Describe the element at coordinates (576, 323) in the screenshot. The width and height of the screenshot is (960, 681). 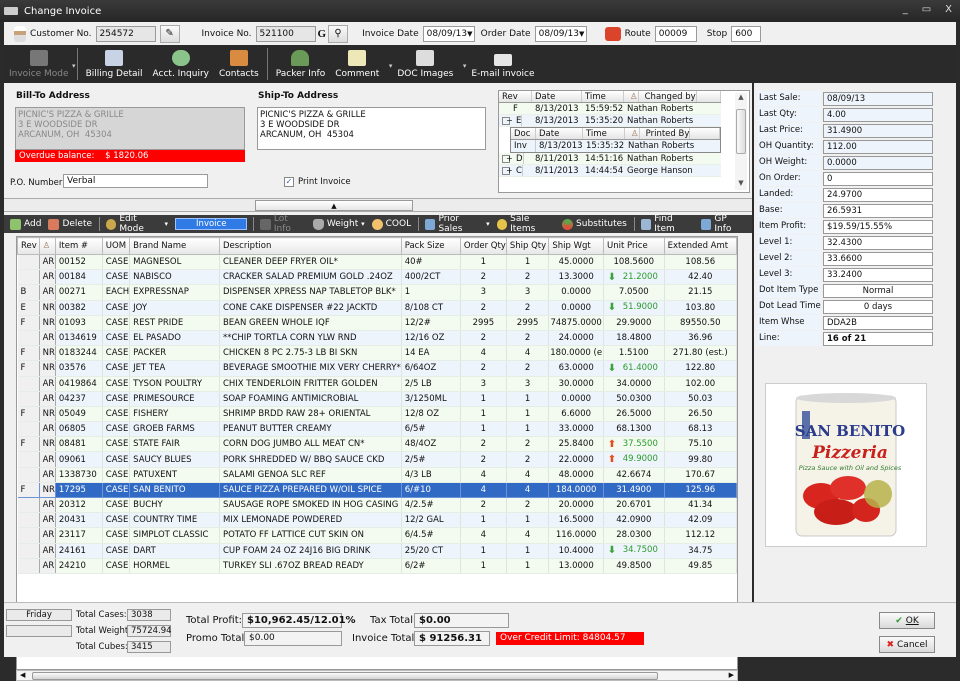
I see `ship-wgt-cell: 74875.0000` at that location.